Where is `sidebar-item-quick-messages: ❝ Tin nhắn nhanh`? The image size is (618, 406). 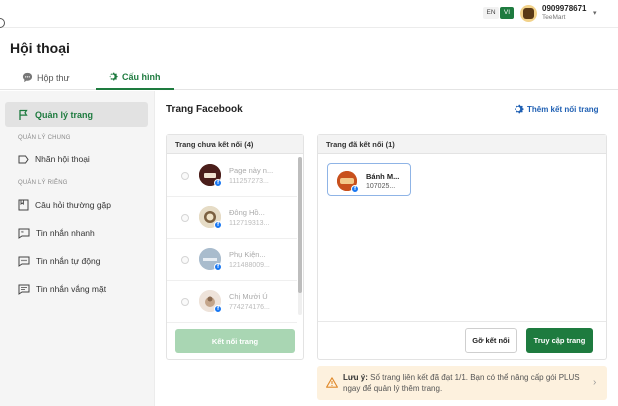 sidebar-item-quick-messages: ❝ Tin nhắn nhanh is located at coordinates (56, 233).